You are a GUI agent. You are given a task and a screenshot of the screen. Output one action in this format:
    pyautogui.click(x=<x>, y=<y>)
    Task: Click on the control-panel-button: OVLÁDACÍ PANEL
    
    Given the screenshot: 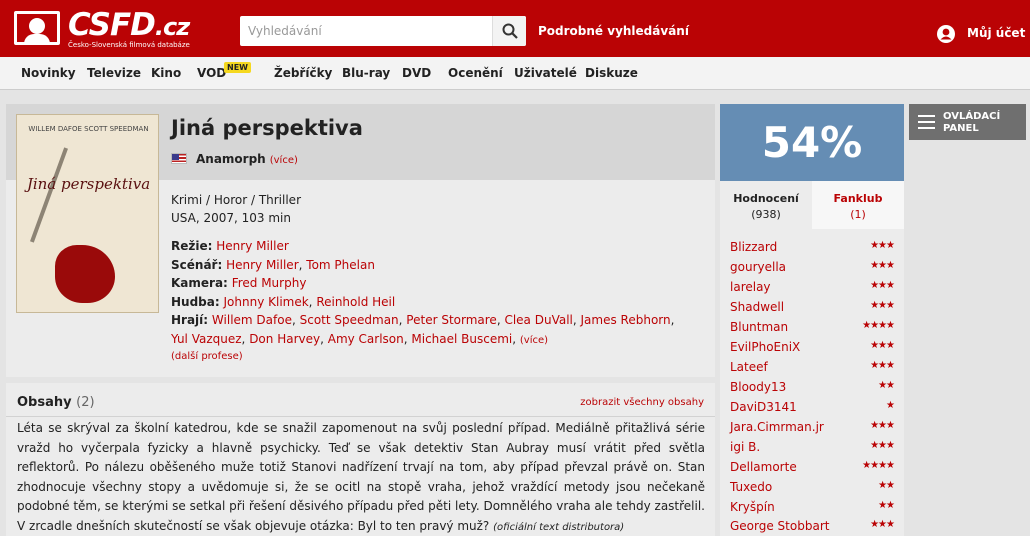 What is the action you would take?
    pyautogui.click(x=967, y=122)
    